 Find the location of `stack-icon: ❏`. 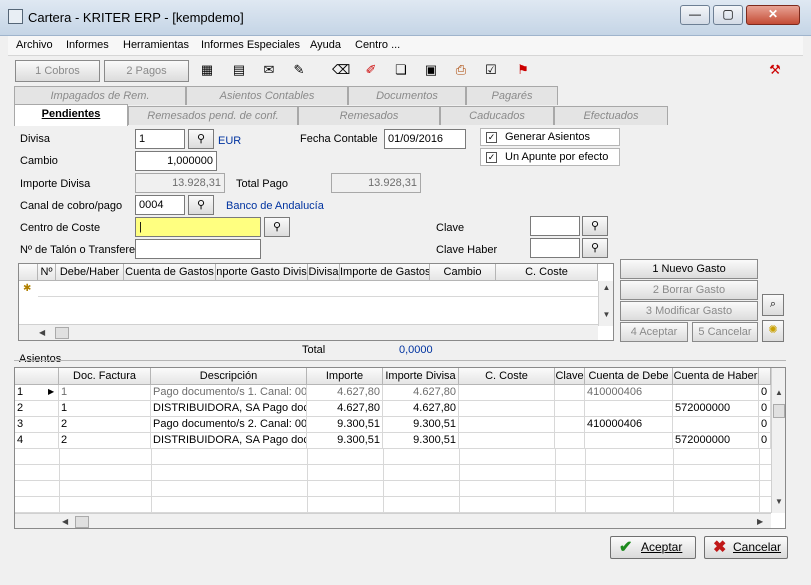

stack-icon: ❏ is located at coordinates (401, 70).